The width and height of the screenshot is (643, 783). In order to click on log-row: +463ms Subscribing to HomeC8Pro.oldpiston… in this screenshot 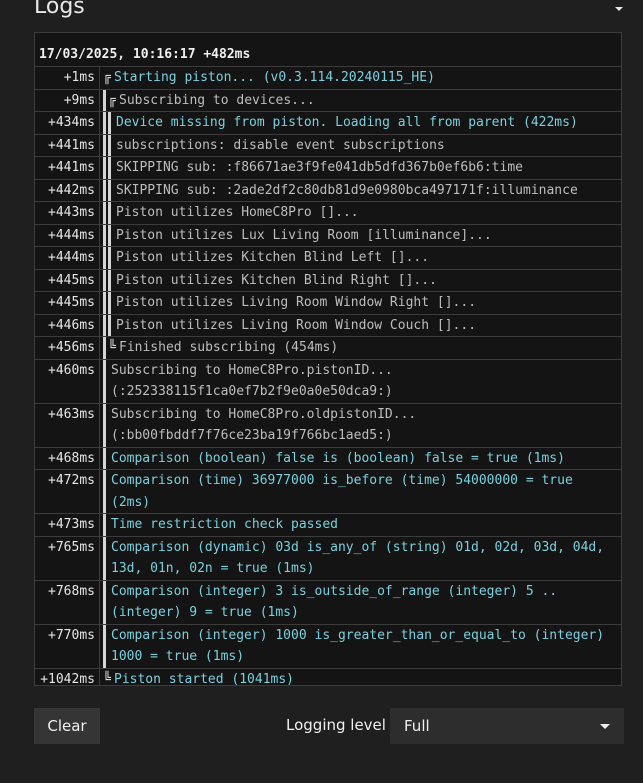, I will do `click(328, 425)`.